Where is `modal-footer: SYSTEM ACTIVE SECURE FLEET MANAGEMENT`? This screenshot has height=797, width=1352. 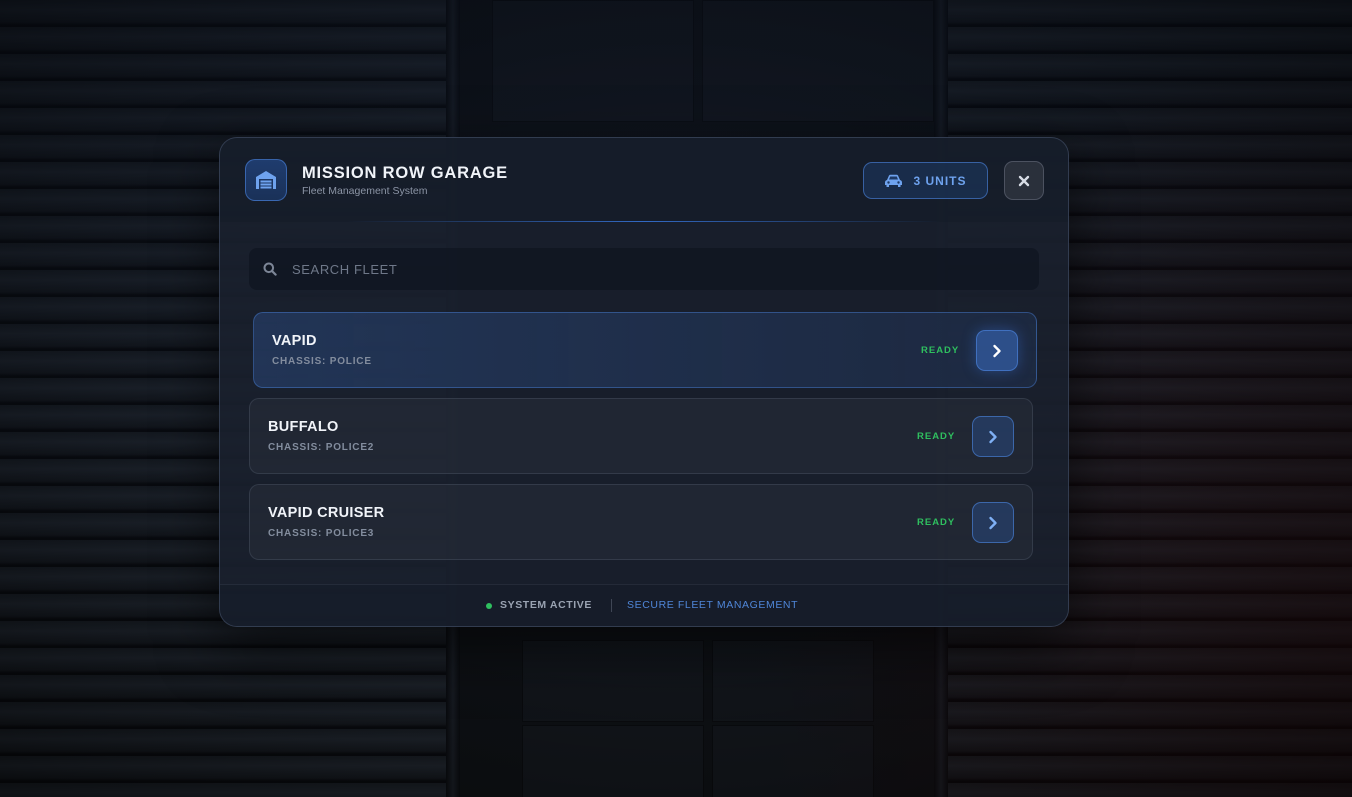 modal-footer: SYSTEM ACTIVE SECURE FLEET MANAGEMENT is located at coordinates (644, 605).